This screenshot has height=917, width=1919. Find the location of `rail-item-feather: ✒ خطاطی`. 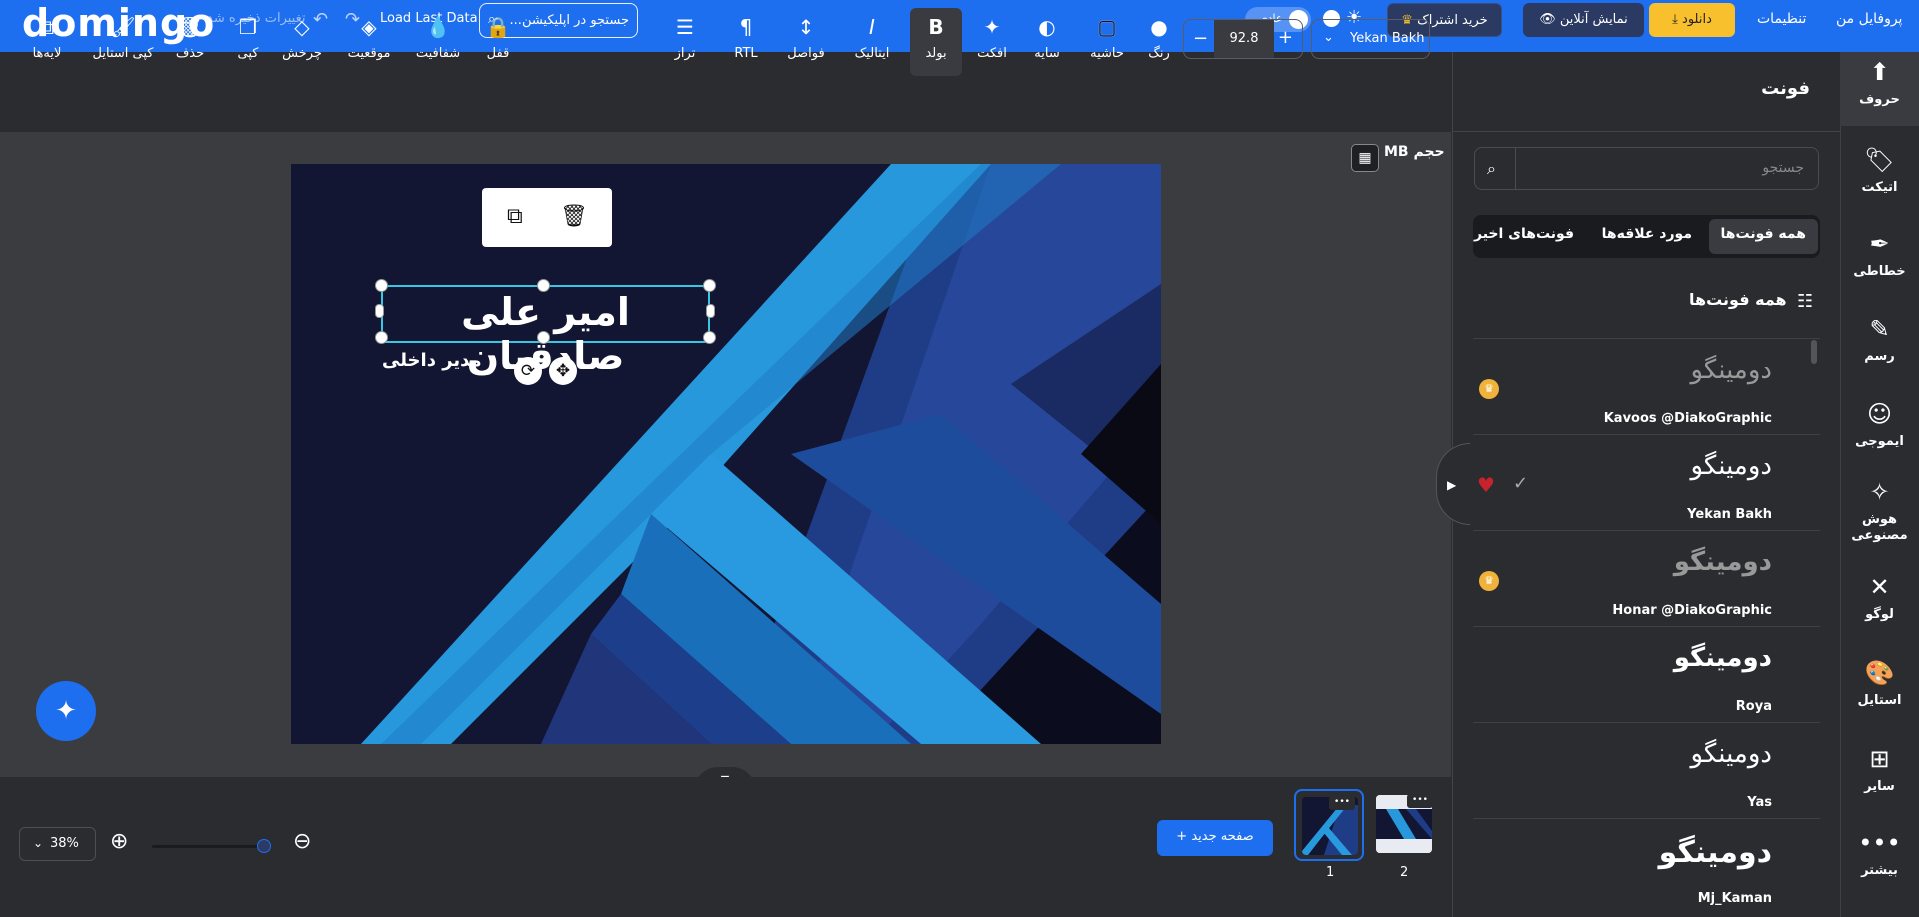

rail-item-feather: ✒ خطاطی is located at coordinates (1879, 255).